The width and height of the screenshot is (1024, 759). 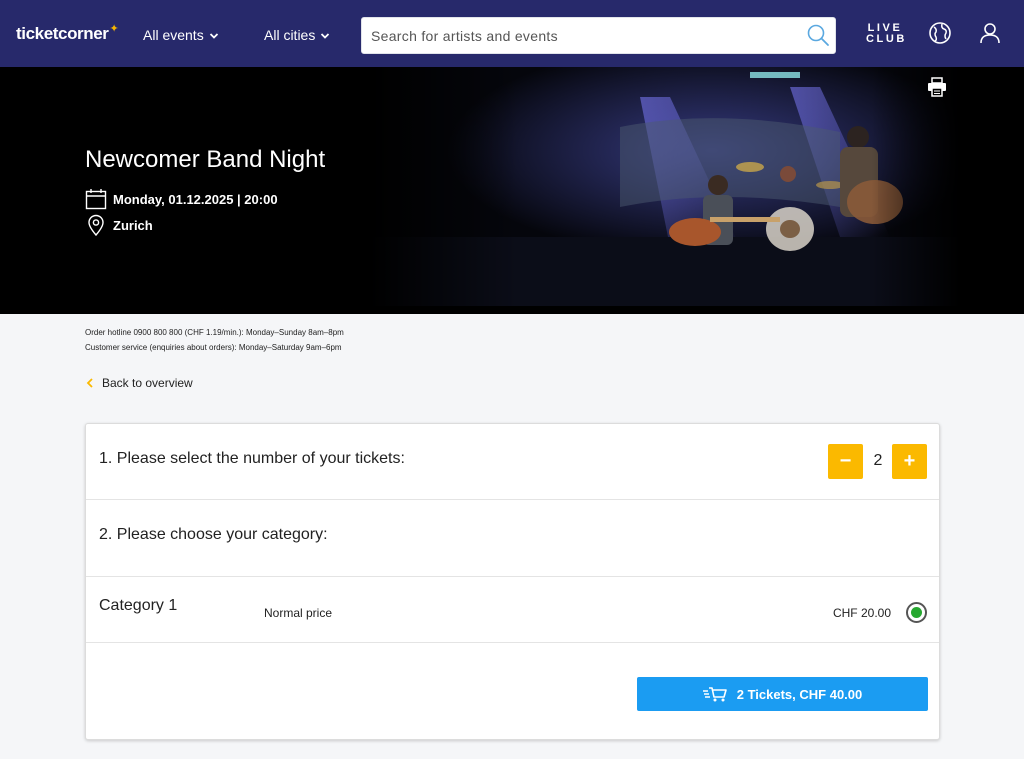 What do you see at coordinates (138, 605) in the screenshot?
I see `category-name: Category 1` at bounding box center [138, 605].